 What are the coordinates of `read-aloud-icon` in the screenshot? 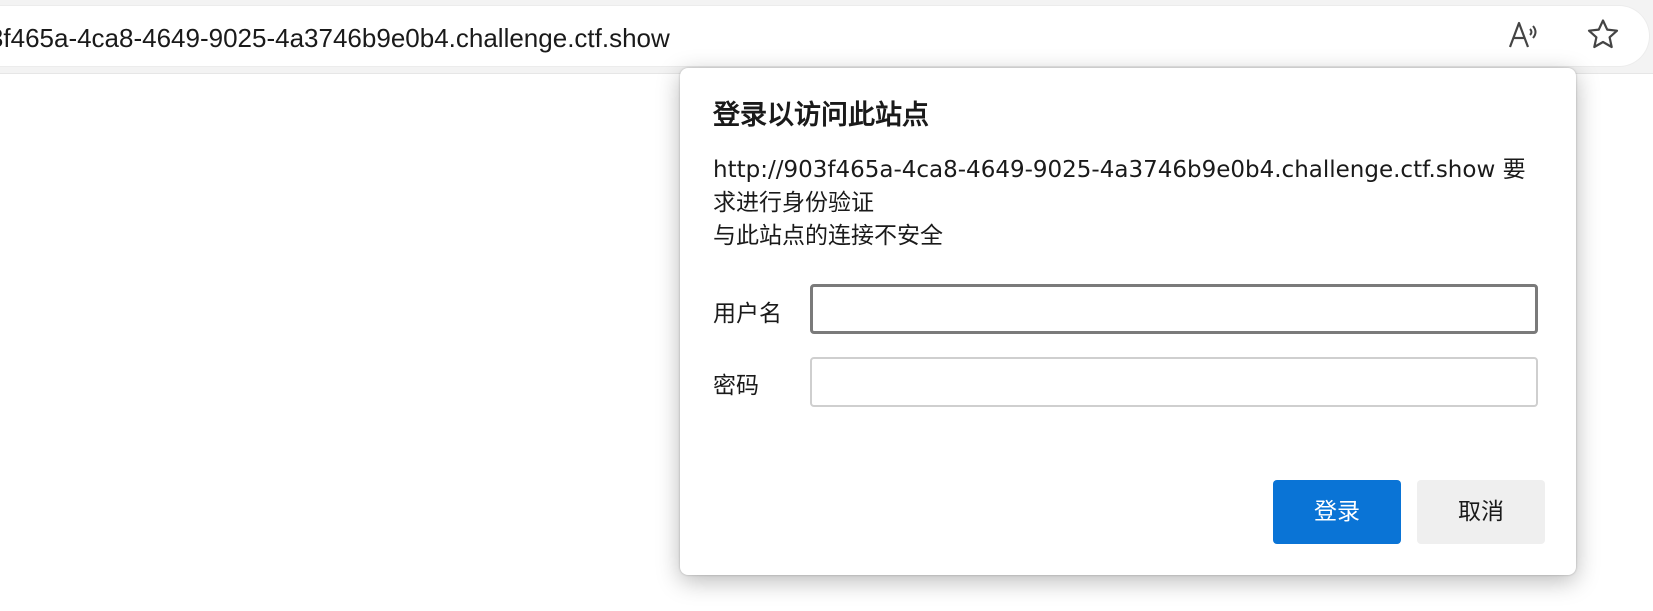 It's located at (1524, 35).